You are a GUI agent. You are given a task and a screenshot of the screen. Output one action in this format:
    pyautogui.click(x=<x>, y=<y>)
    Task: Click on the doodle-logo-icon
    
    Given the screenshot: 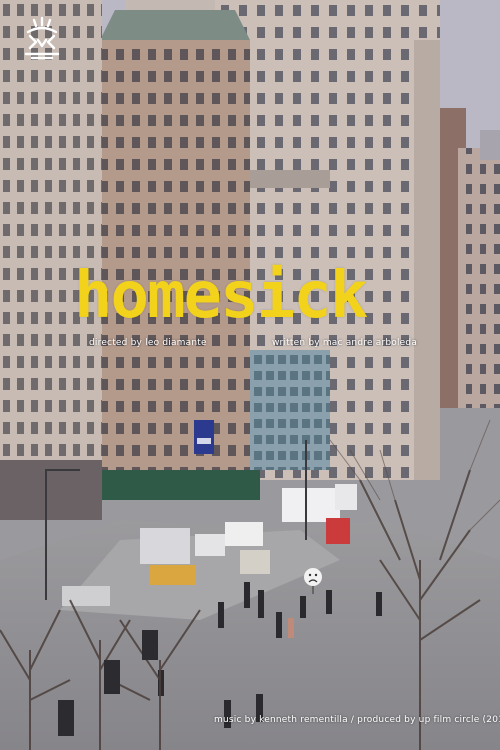 What is the action you would take?
    pyautogui.click(x=42, y=38)
    